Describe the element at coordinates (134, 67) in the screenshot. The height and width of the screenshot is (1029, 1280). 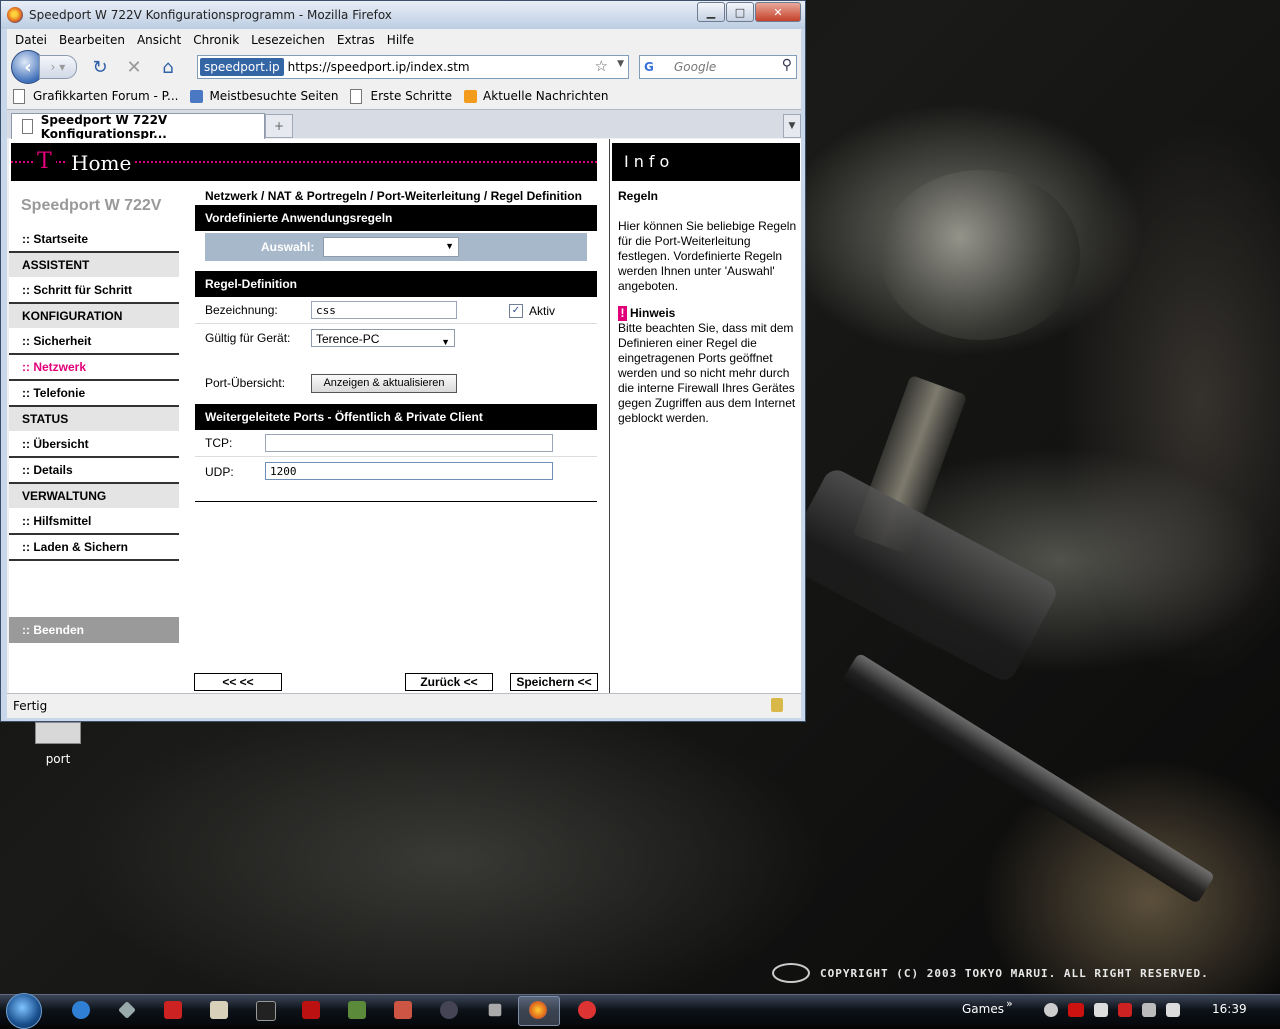
I see `stop-icon: ✕` at that location.